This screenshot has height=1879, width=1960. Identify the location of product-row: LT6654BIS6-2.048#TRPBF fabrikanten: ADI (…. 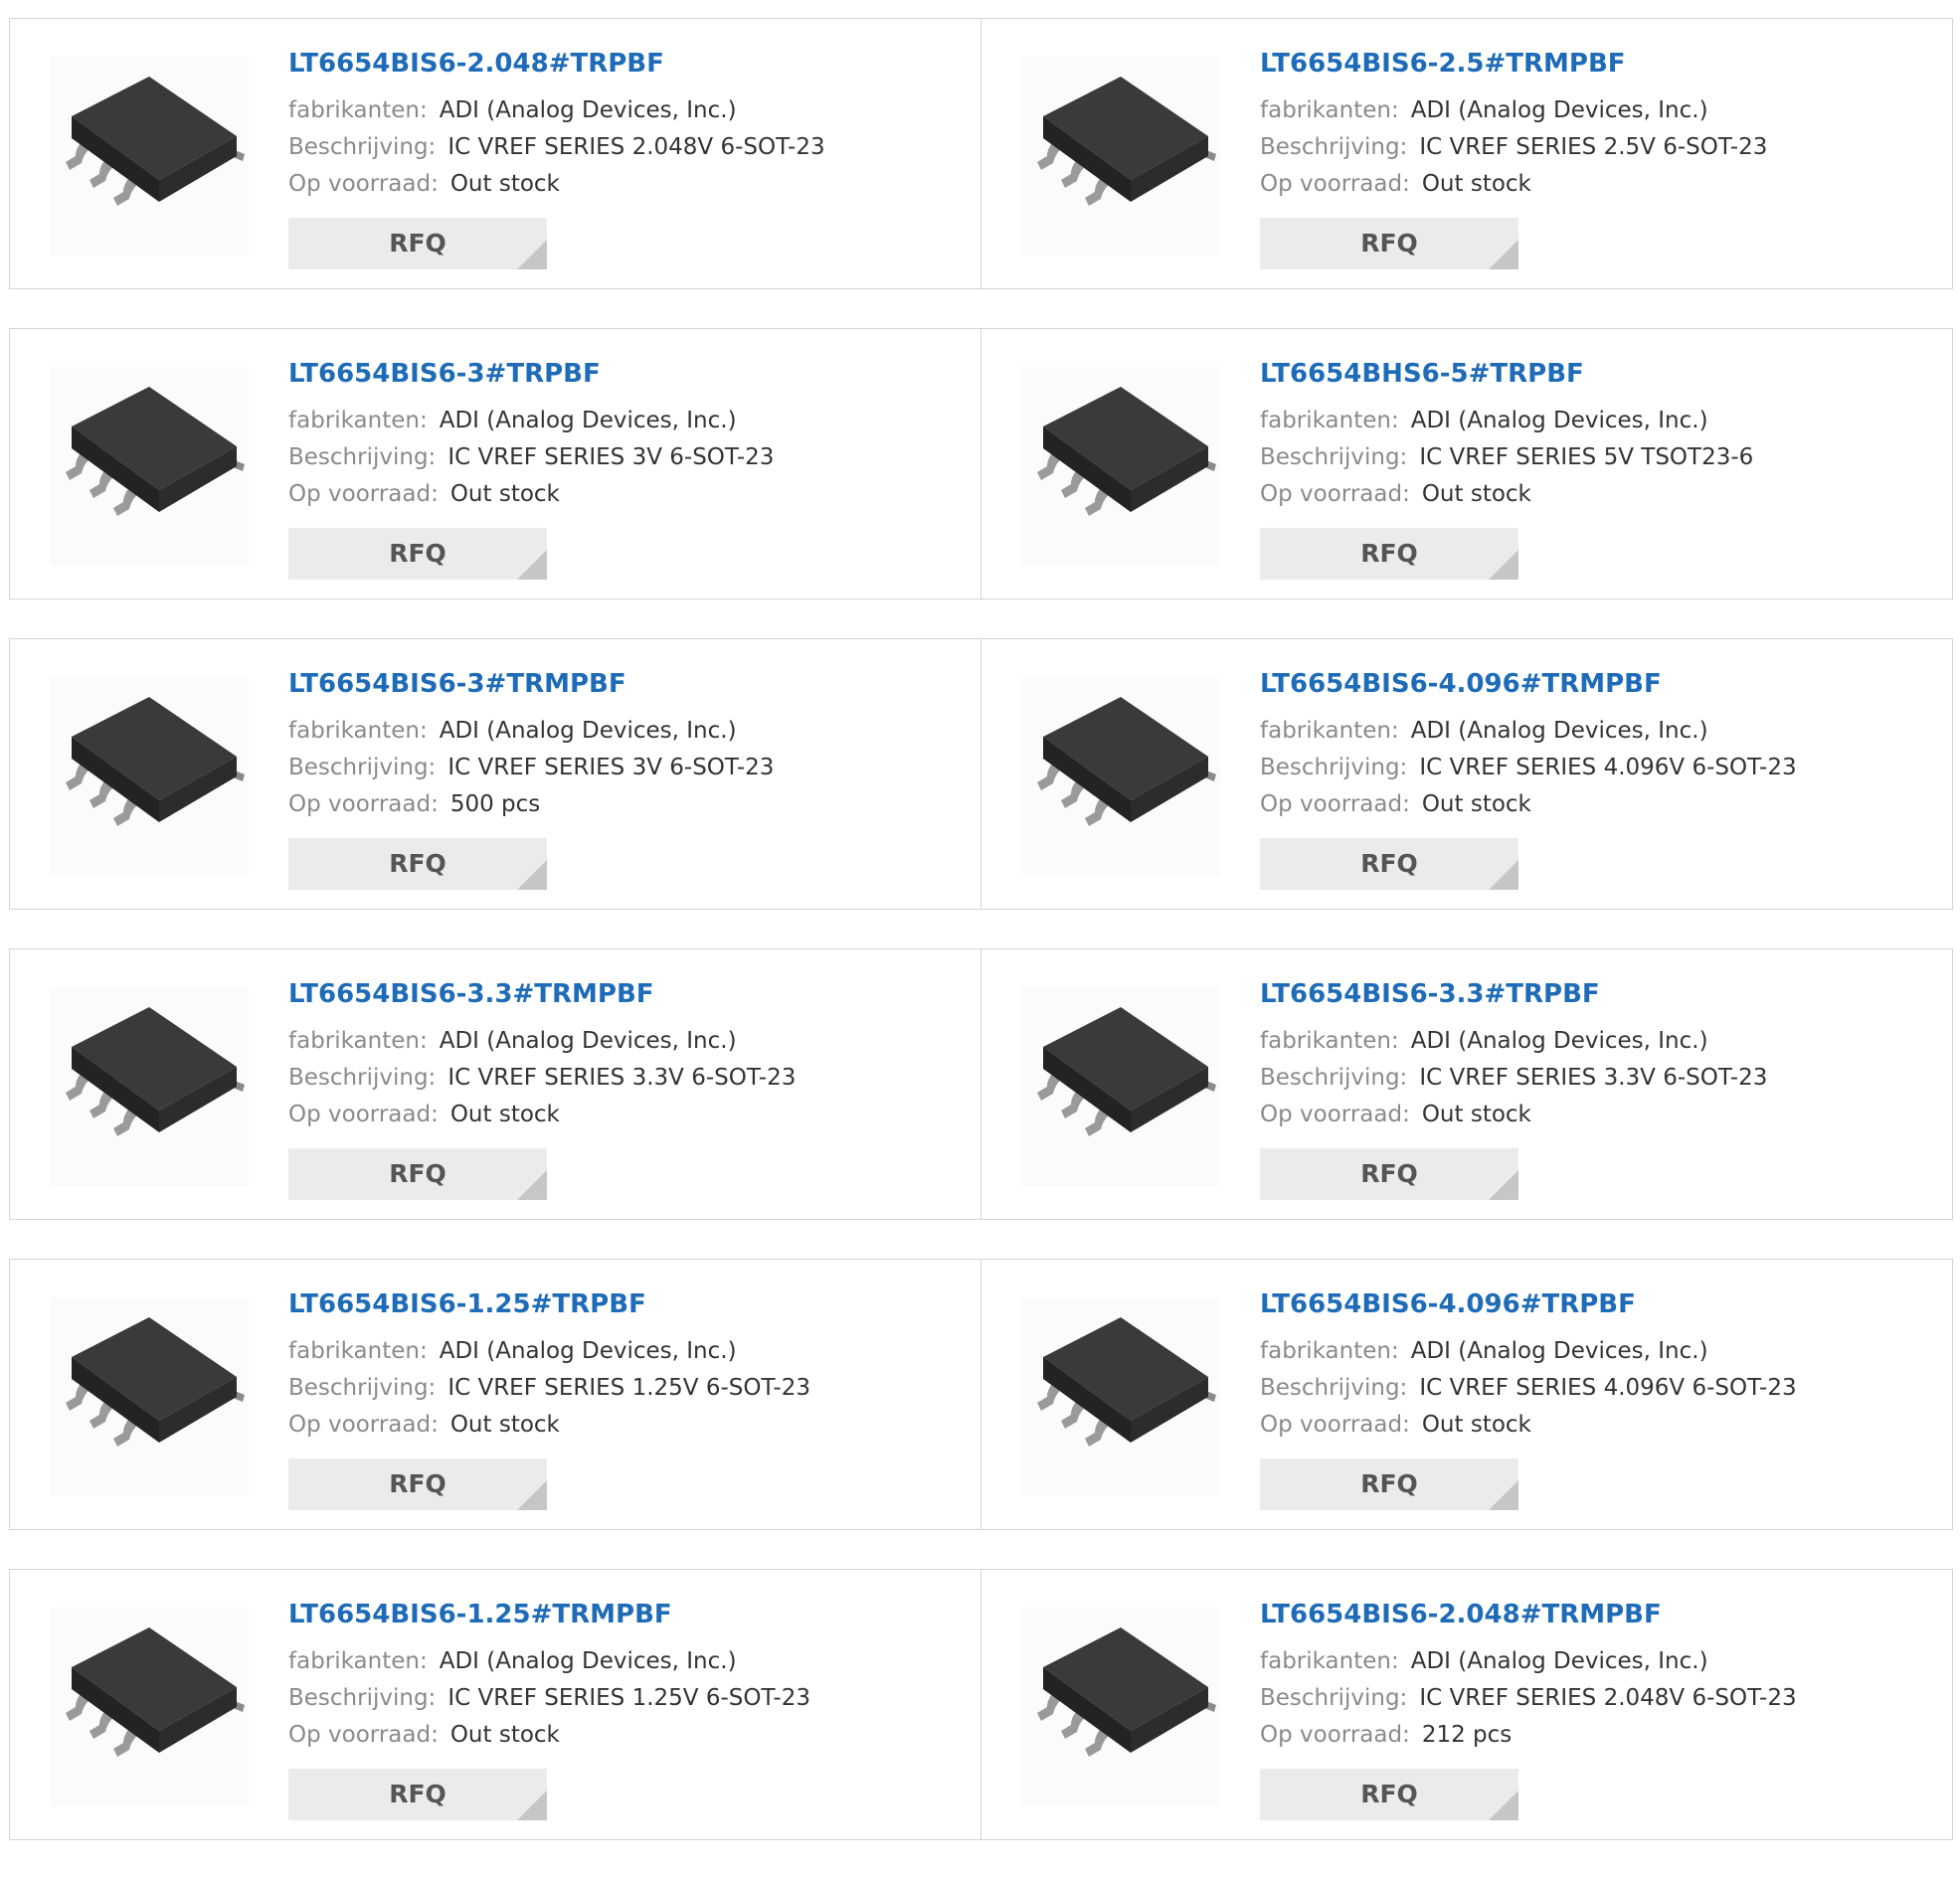
(981, 153).